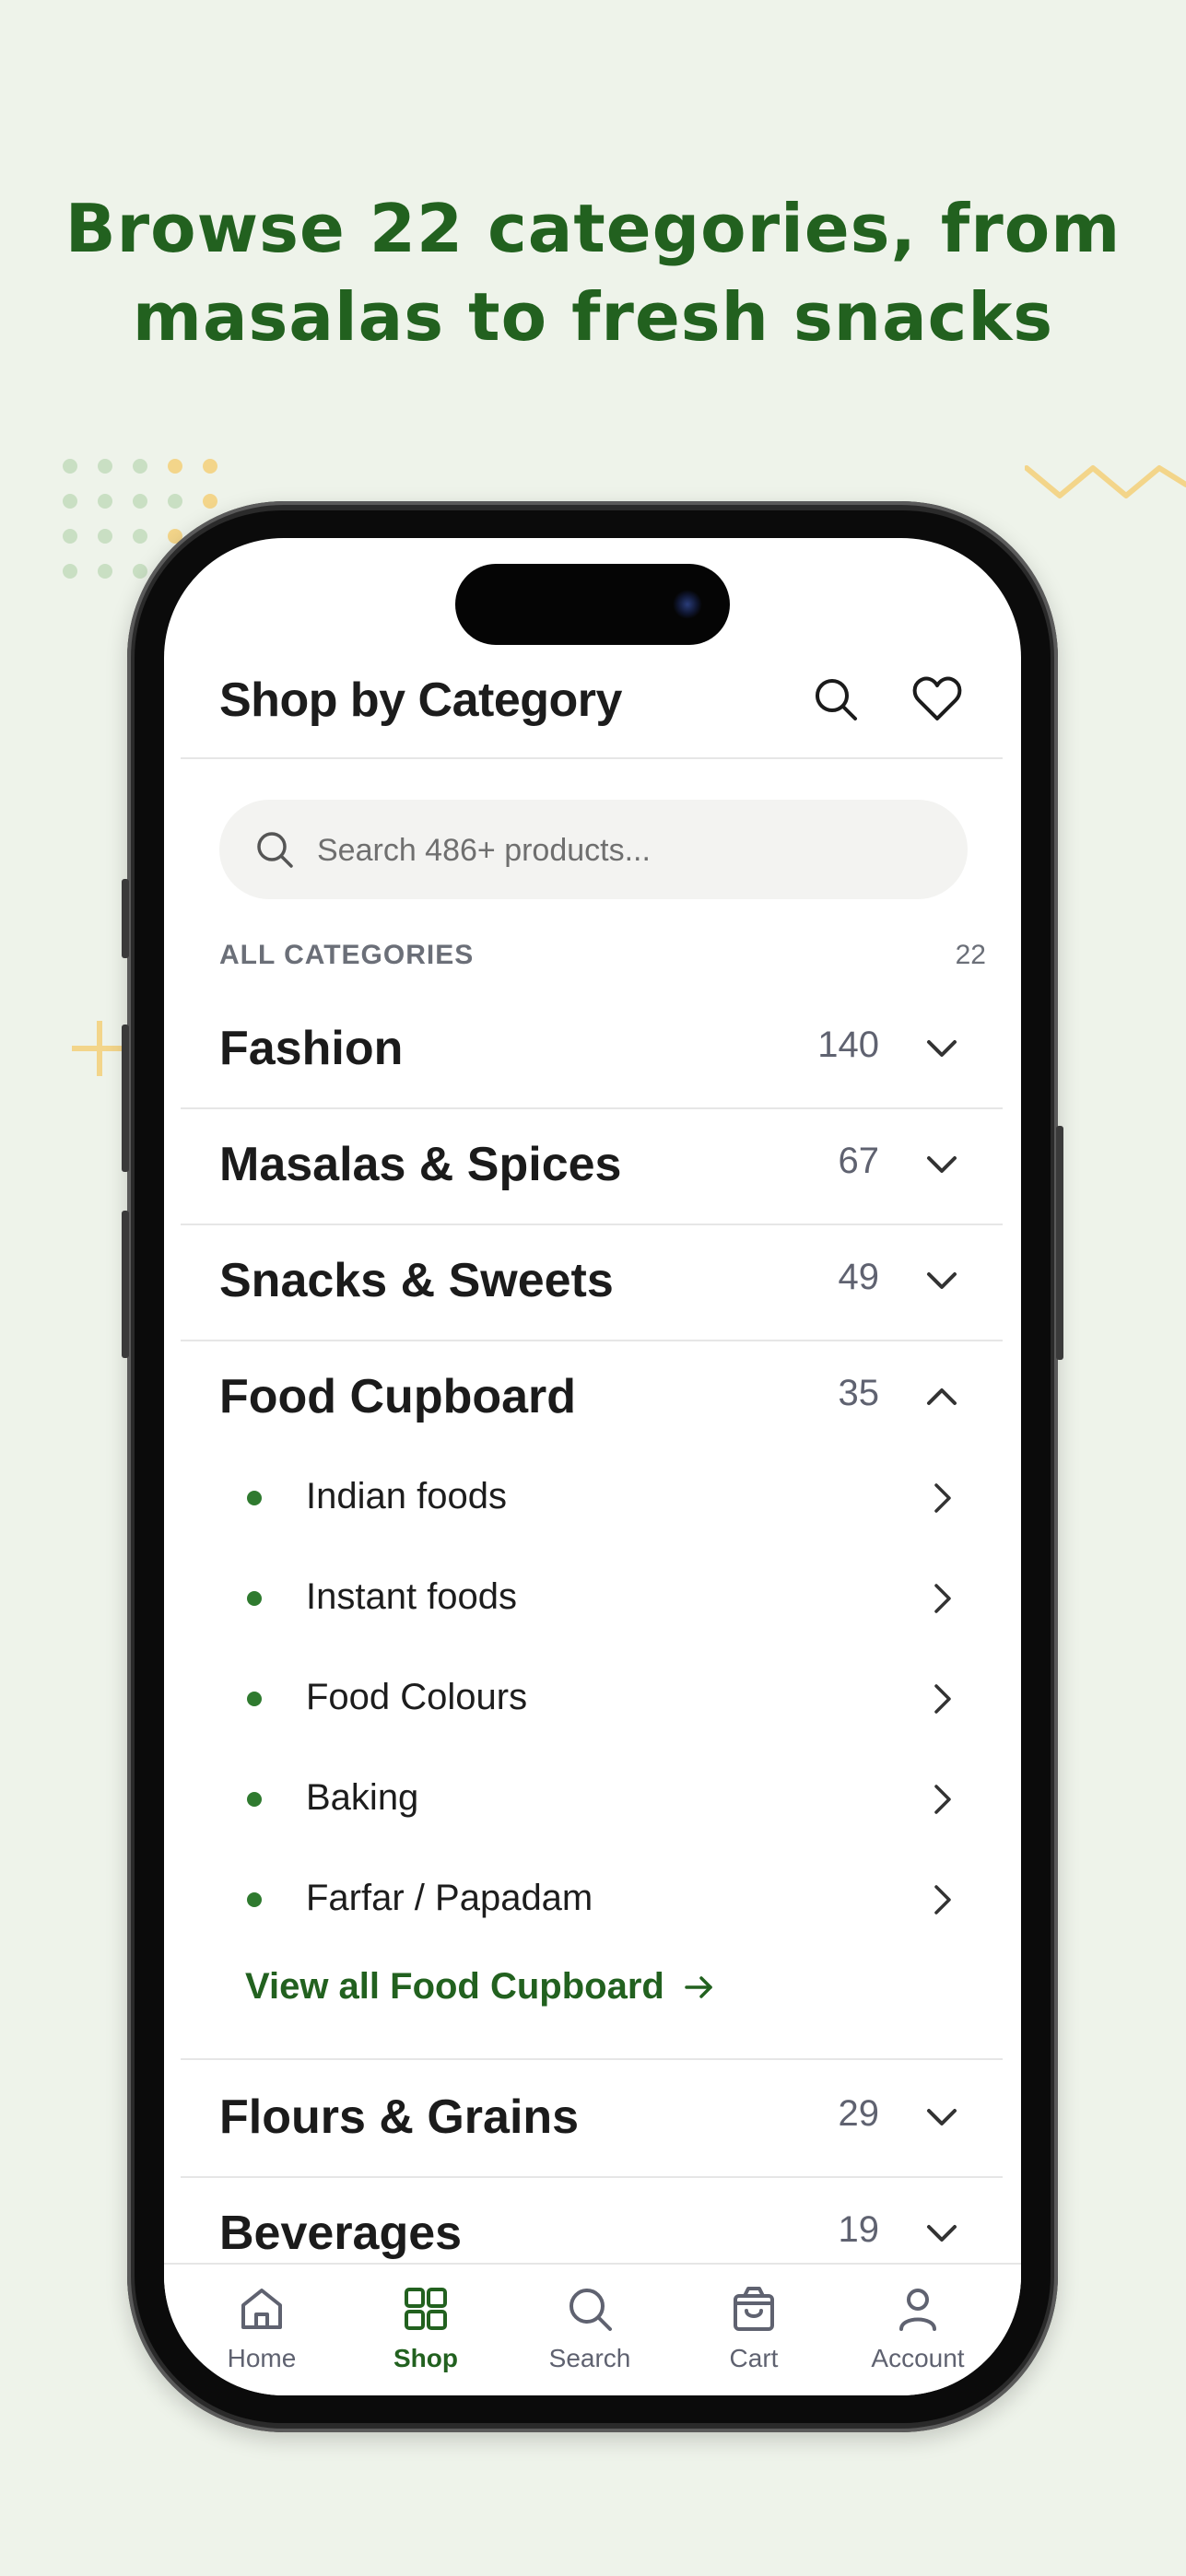 The height and width of the screenshot is (2576, 1186). I want to click on decorative-plus, so click(99, 1048).